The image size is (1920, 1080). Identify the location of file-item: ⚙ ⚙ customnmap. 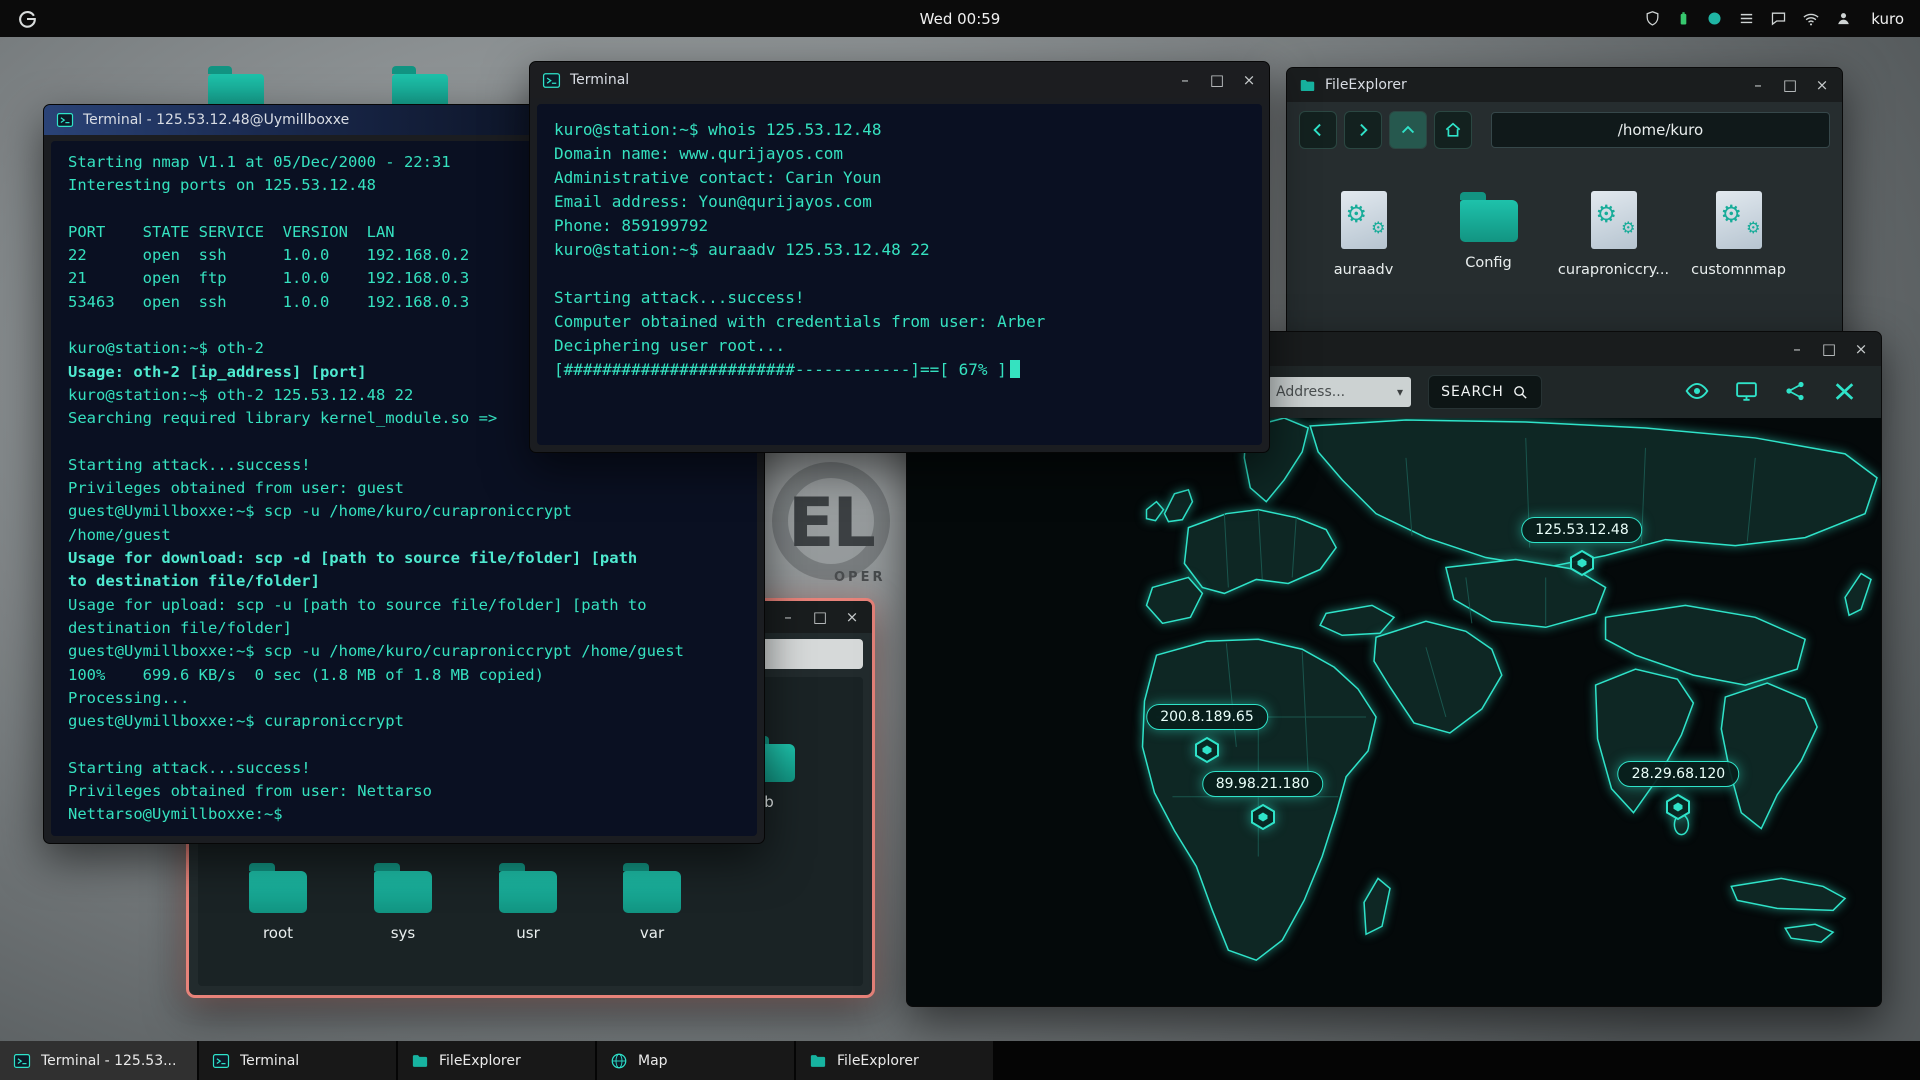
(1738, 234).